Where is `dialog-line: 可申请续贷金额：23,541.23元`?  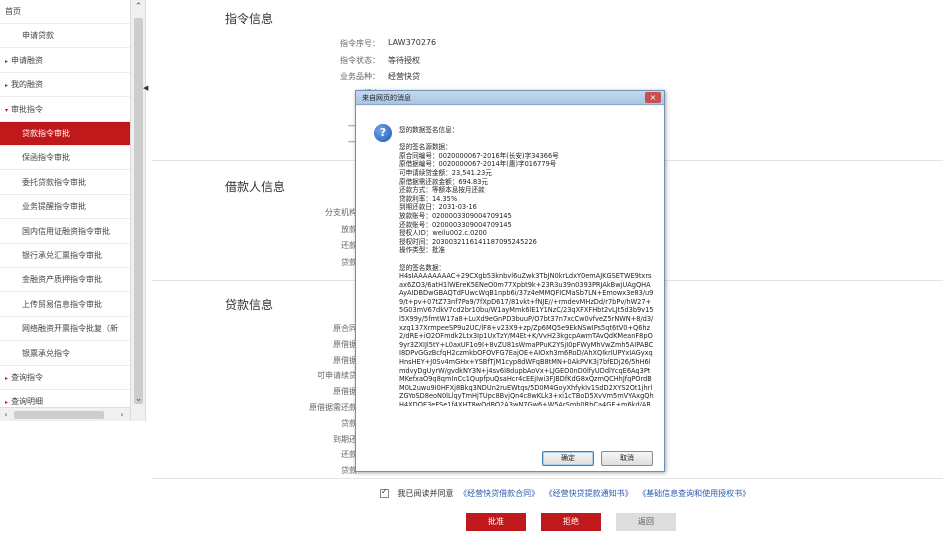
dialog-line: 可申请续贷金额：23,541.23元 is located at coordinates (445, 172).